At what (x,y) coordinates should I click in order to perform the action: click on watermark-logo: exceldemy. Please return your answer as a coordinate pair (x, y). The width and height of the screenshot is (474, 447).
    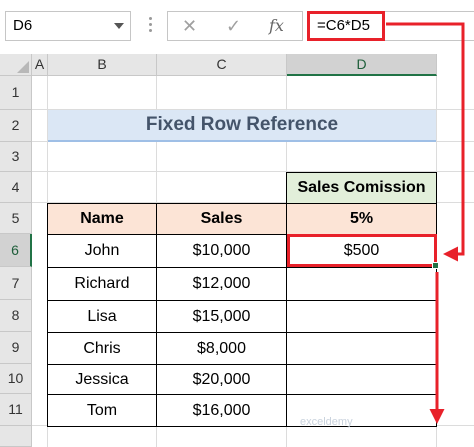
    Looking at the image, I should click on (326, 422).